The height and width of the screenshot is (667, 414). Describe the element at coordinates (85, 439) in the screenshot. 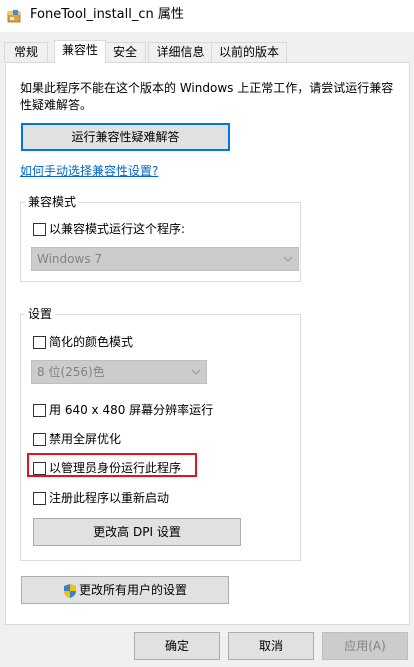

I see `disable-fullscreen-label: 禁用全屏优化` at that location.